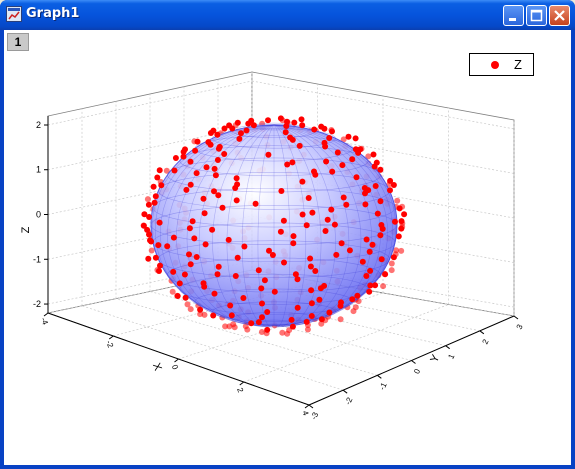  Describe the element at coordinates (53, 13) in the screenshot. I see `window-title: Graph1` at that location.